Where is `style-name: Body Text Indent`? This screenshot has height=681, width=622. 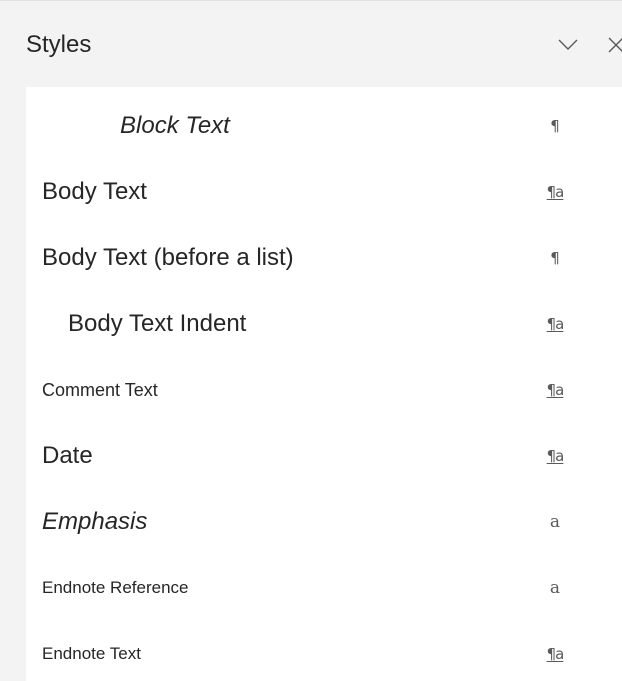
style-name: Body Text Indent is located at coordinates (157, 323).